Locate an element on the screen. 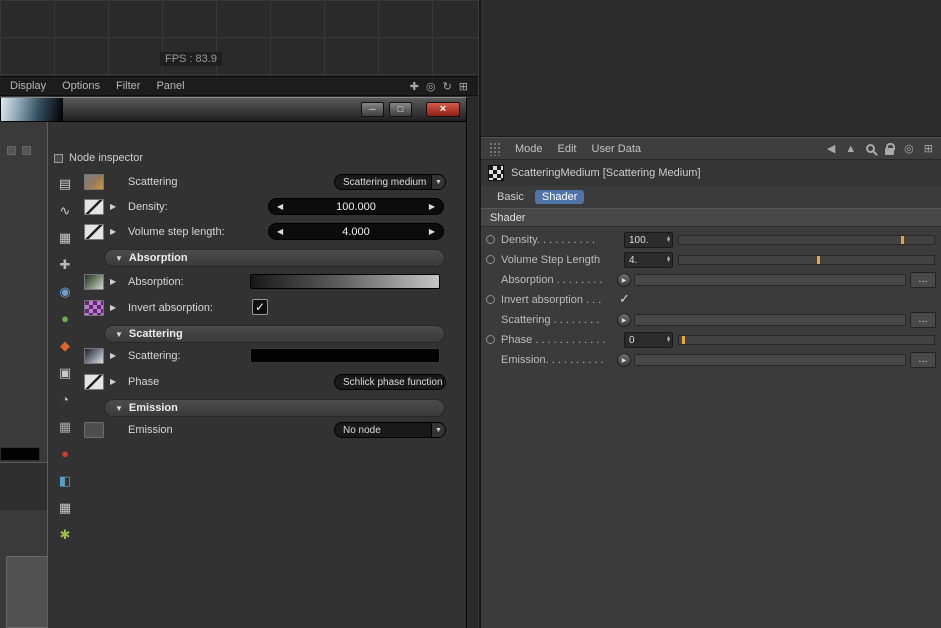 This screenshot has height=628, width=941. axis-icon: ✚ is located at coordinates (65, 264).